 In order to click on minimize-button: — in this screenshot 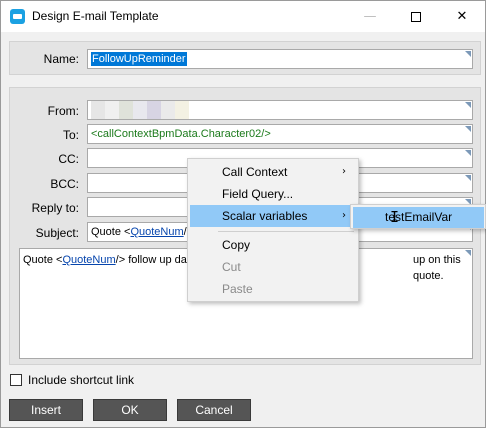, I will do `click(370, 16)`.